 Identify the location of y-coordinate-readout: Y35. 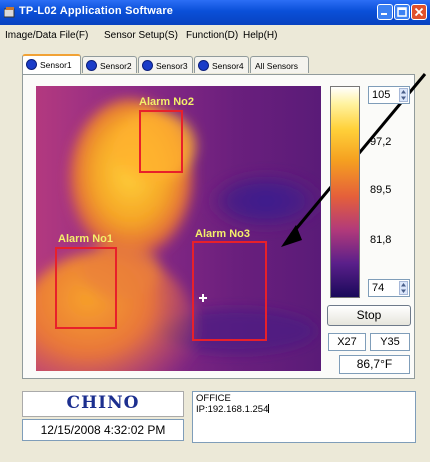
(390, 342).